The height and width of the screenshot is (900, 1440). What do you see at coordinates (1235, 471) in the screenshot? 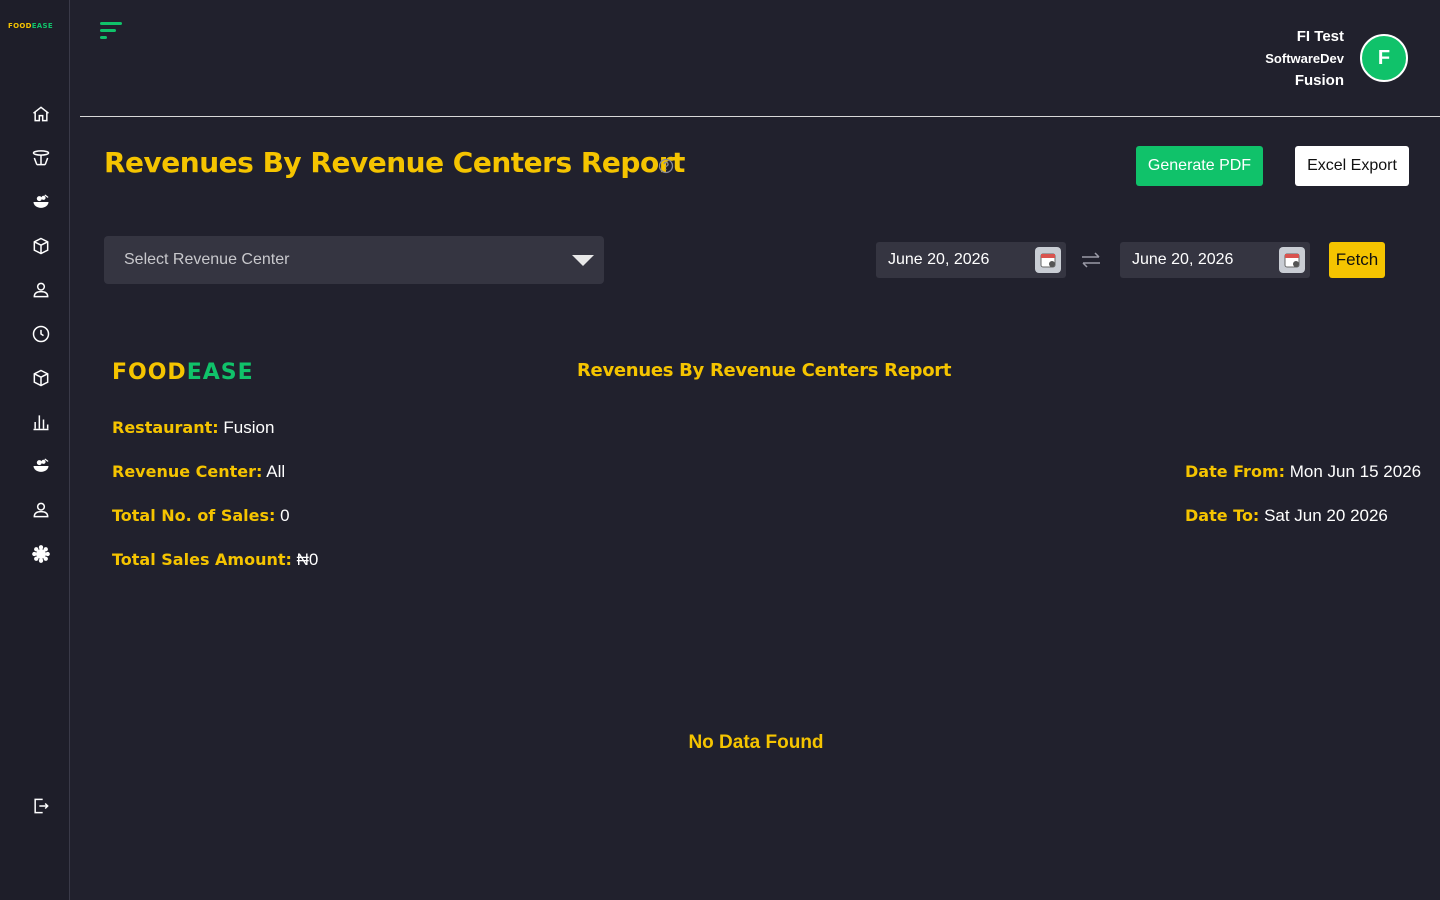
I see `date-from-label: Date From:` at bounding box center [1235, 471].